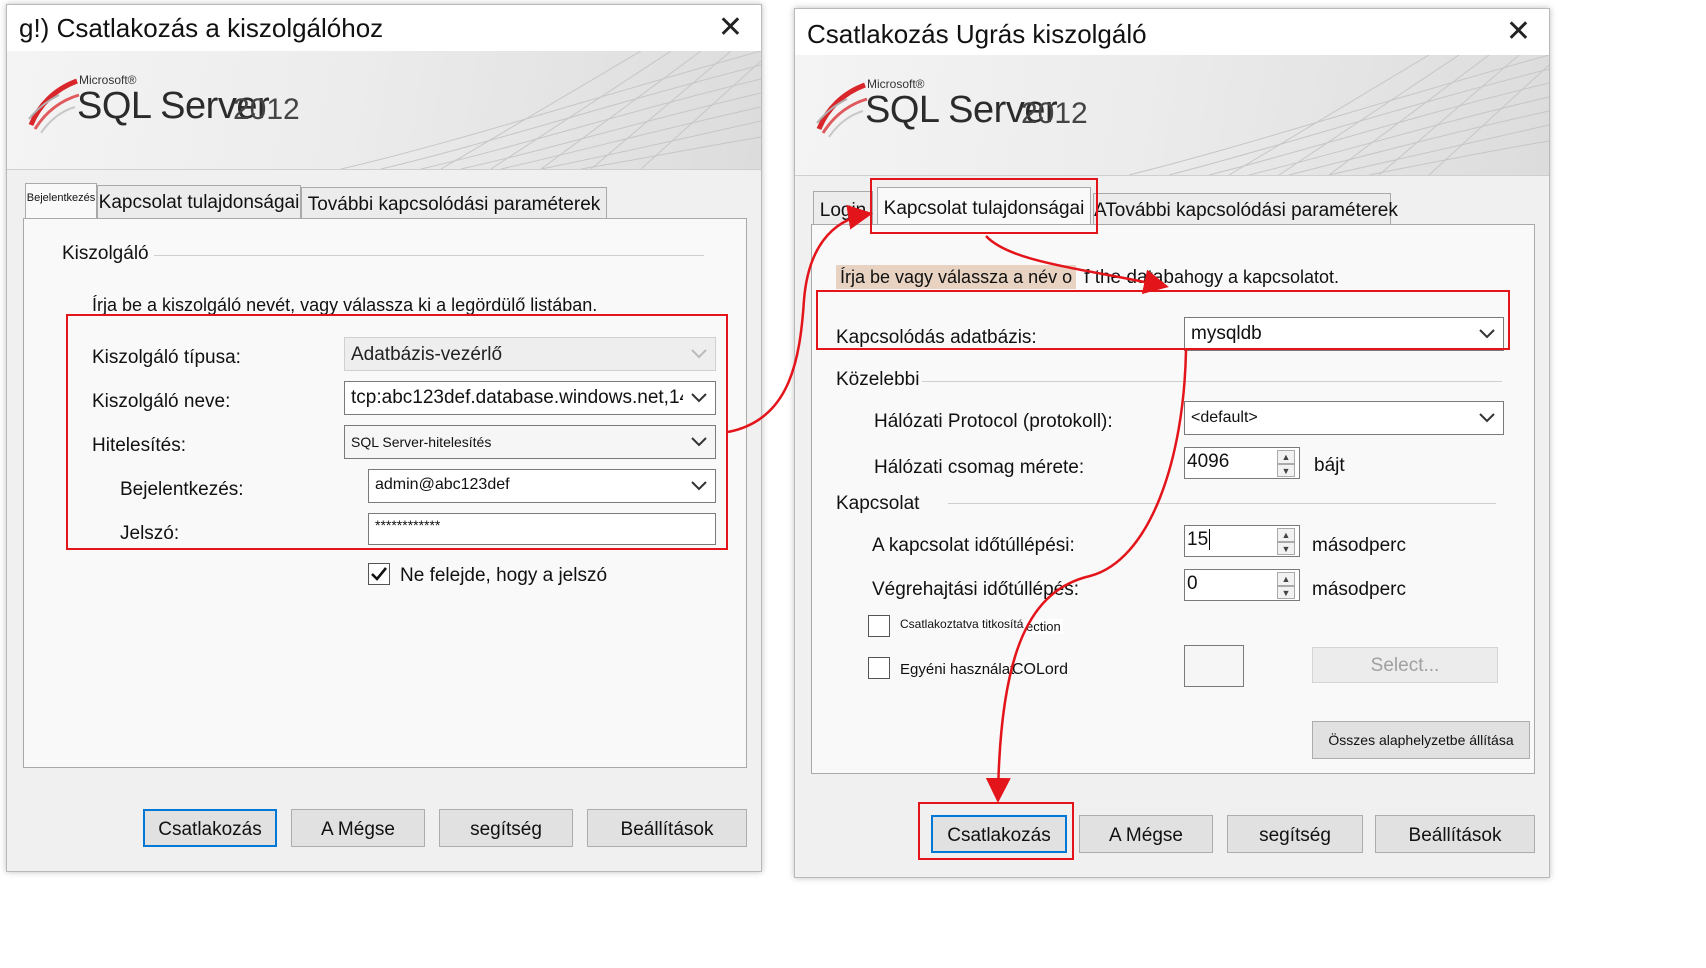 The width and height of the screenshot is (1706, 968). Describe the element at coordinates (530, 354) in the screenshot. I see `server-type-select: Adatbázis-vezérlő` at that location.